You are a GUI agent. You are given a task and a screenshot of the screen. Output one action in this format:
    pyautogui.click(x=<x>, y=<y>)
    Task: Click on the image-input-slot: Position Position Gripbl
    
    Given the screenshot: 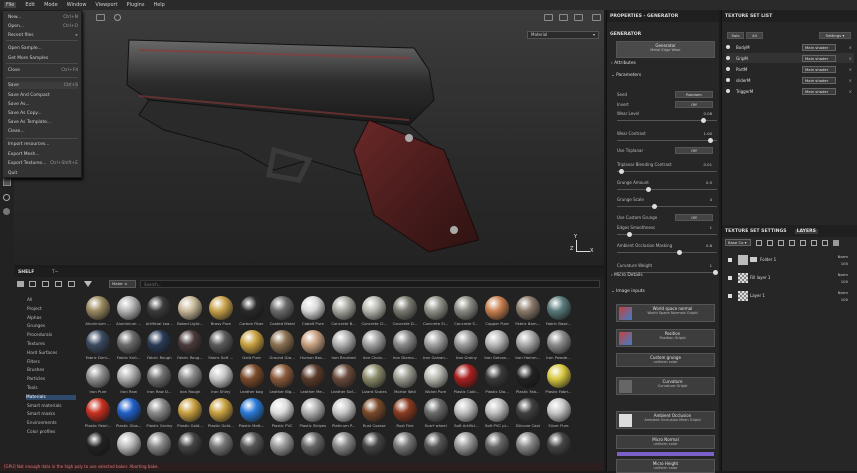 What is the action you would take?
    pyautogui.click(x=665, y=338)
    